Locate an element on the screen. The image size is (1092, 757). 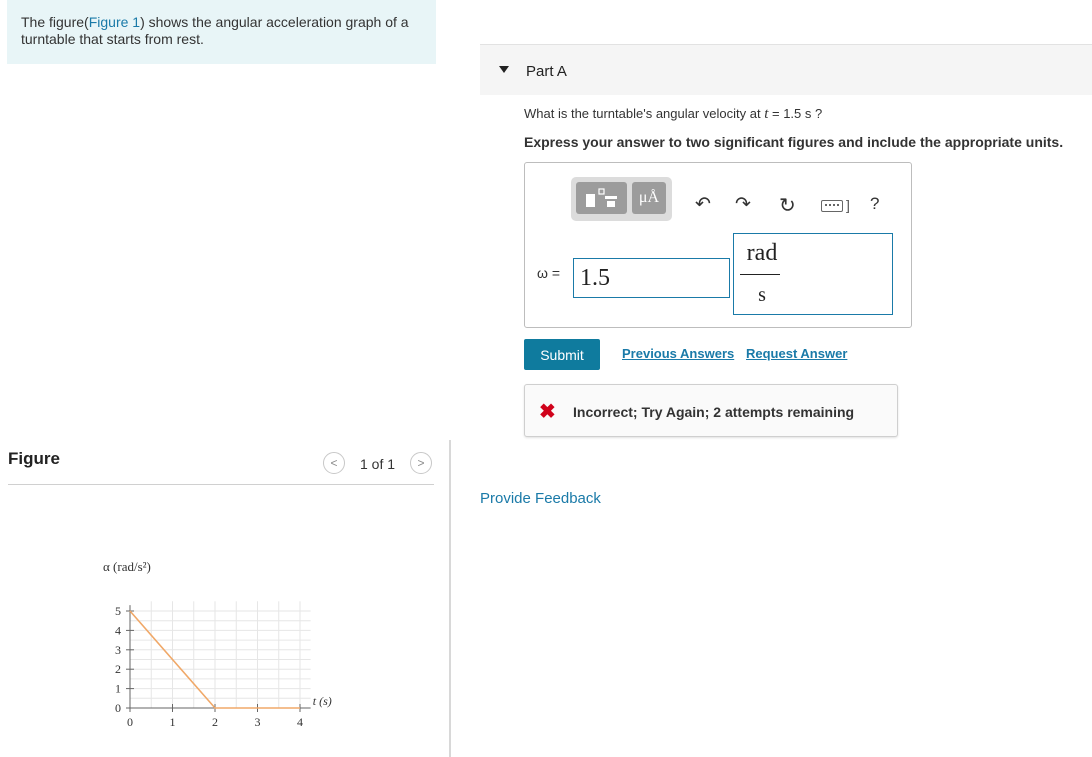
fraction-bar is located at coordinates (760, 274).